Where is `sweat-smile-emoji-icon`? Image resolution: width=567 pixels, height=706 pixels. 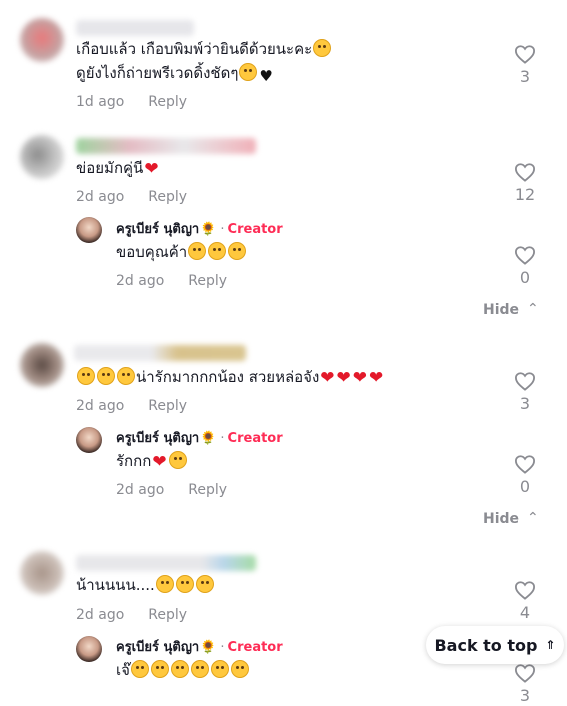
sweat-smile-emoji-icon is located at coordinates (184, 584).